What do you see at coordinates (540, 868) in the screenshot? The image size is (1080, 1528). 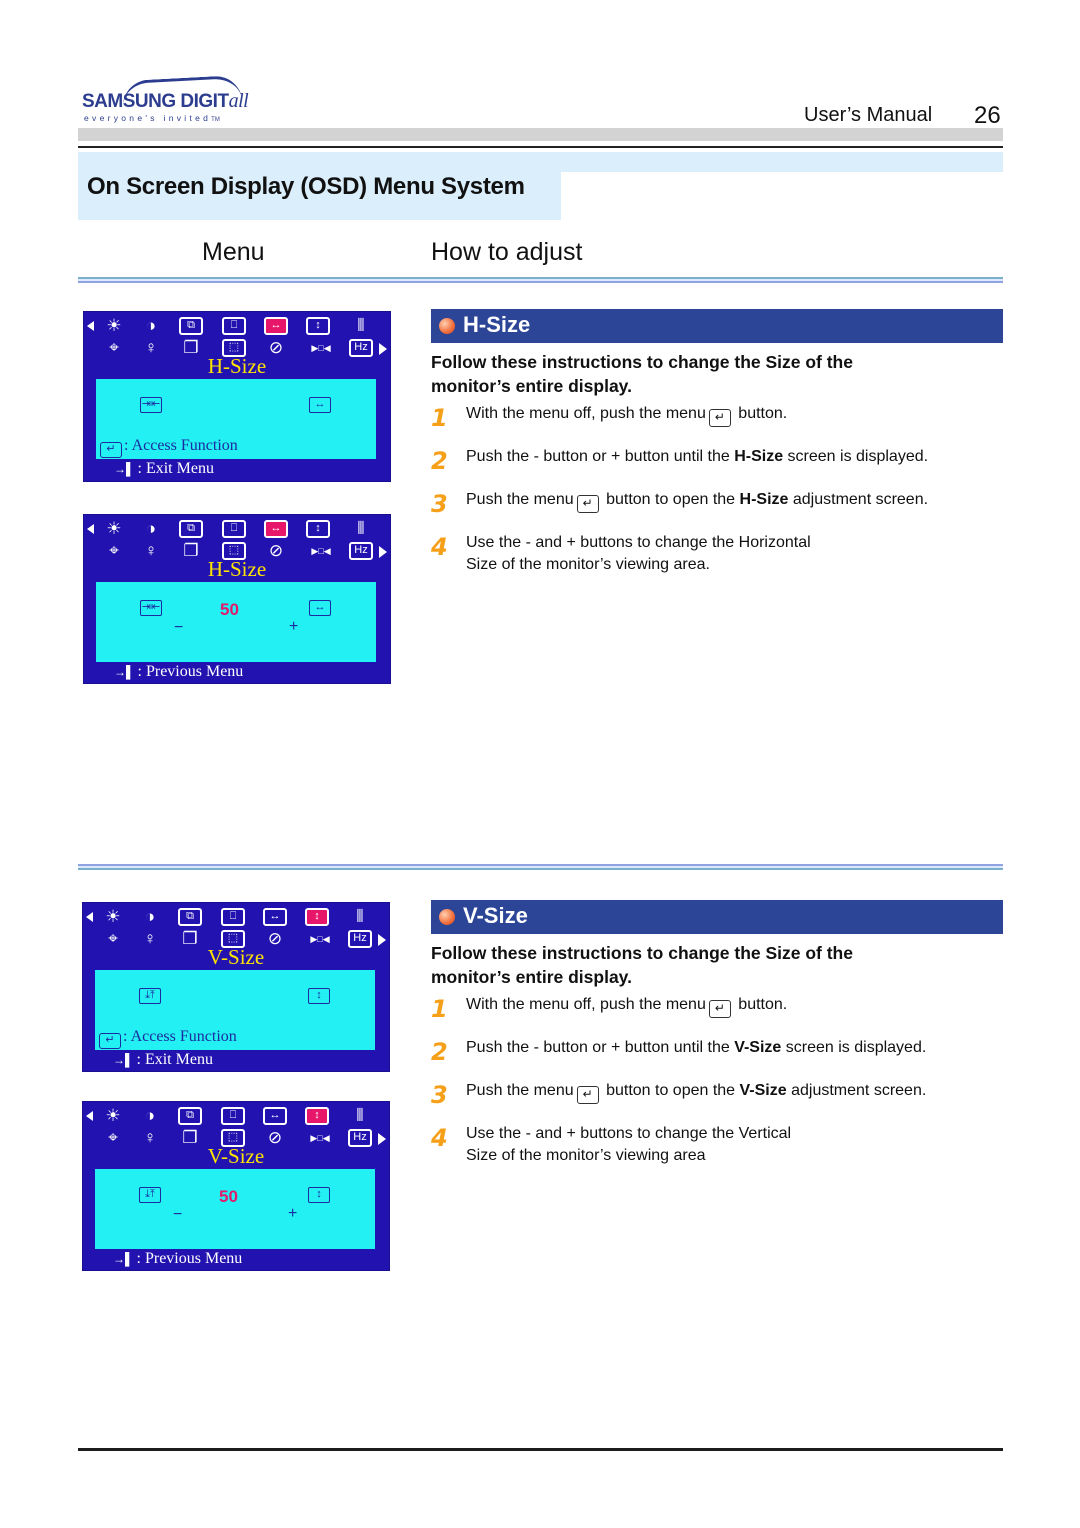 I see `divider-middle` at bounding box center [540, 868].